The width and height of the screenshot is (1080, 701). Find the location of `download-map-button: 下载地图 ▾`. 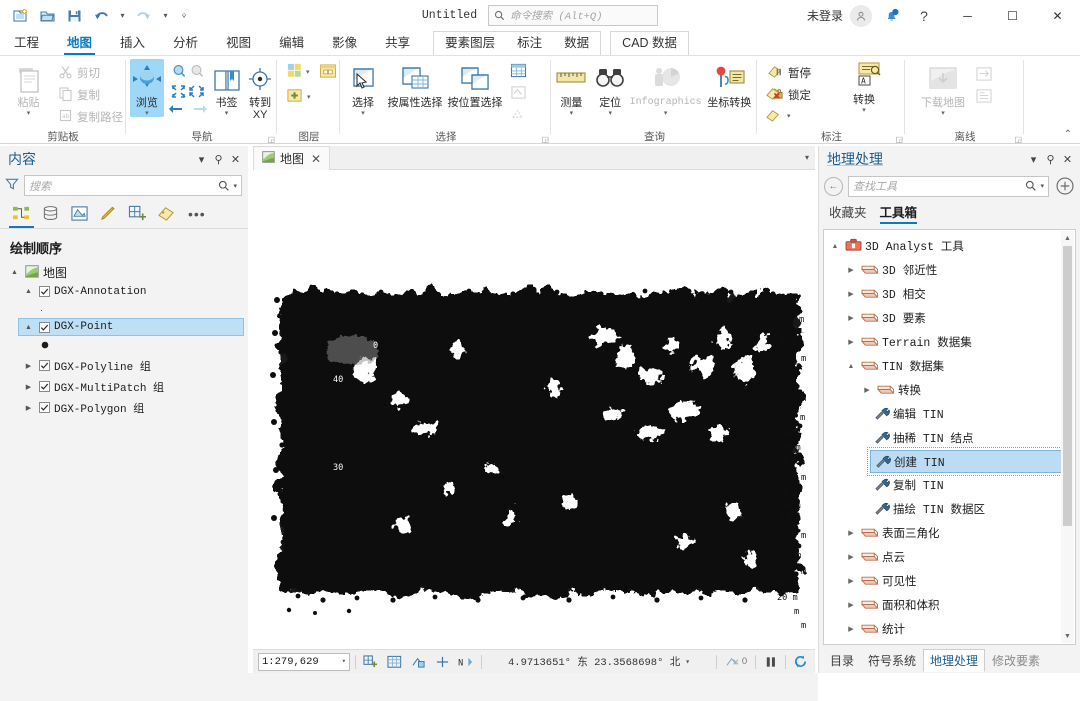

download-map-button: 下载地图 ▾ is located at coordinates (943, 88).